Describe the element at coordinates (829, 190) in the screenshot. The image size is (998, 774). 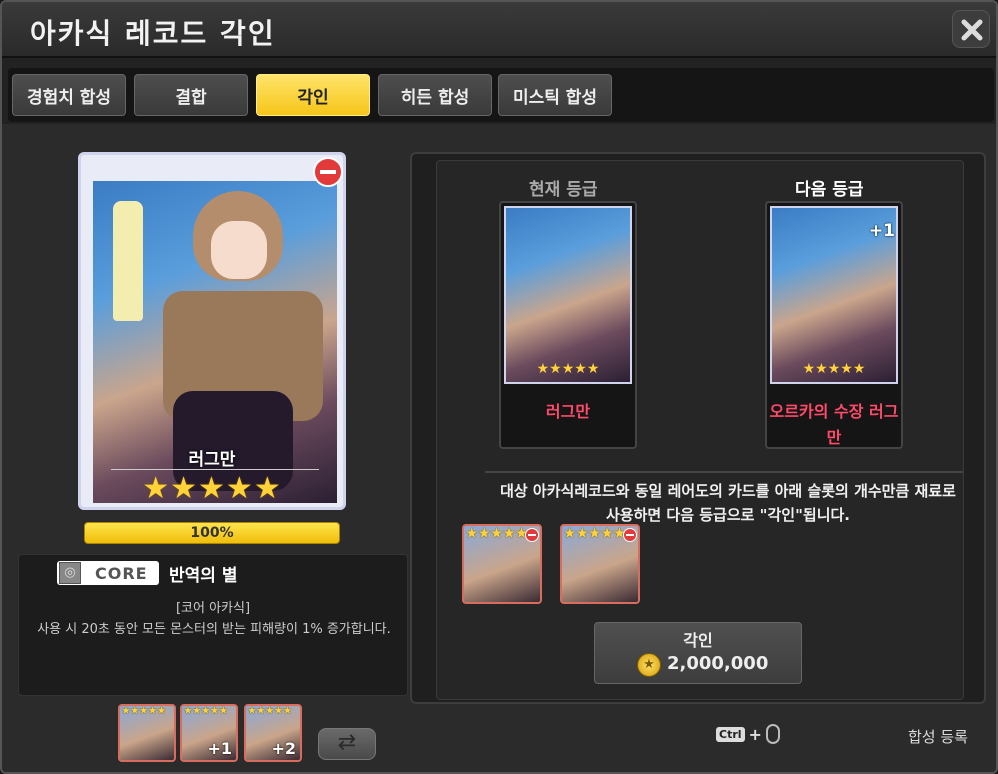
I see `next-grade-label: 다음 등급` at that location.